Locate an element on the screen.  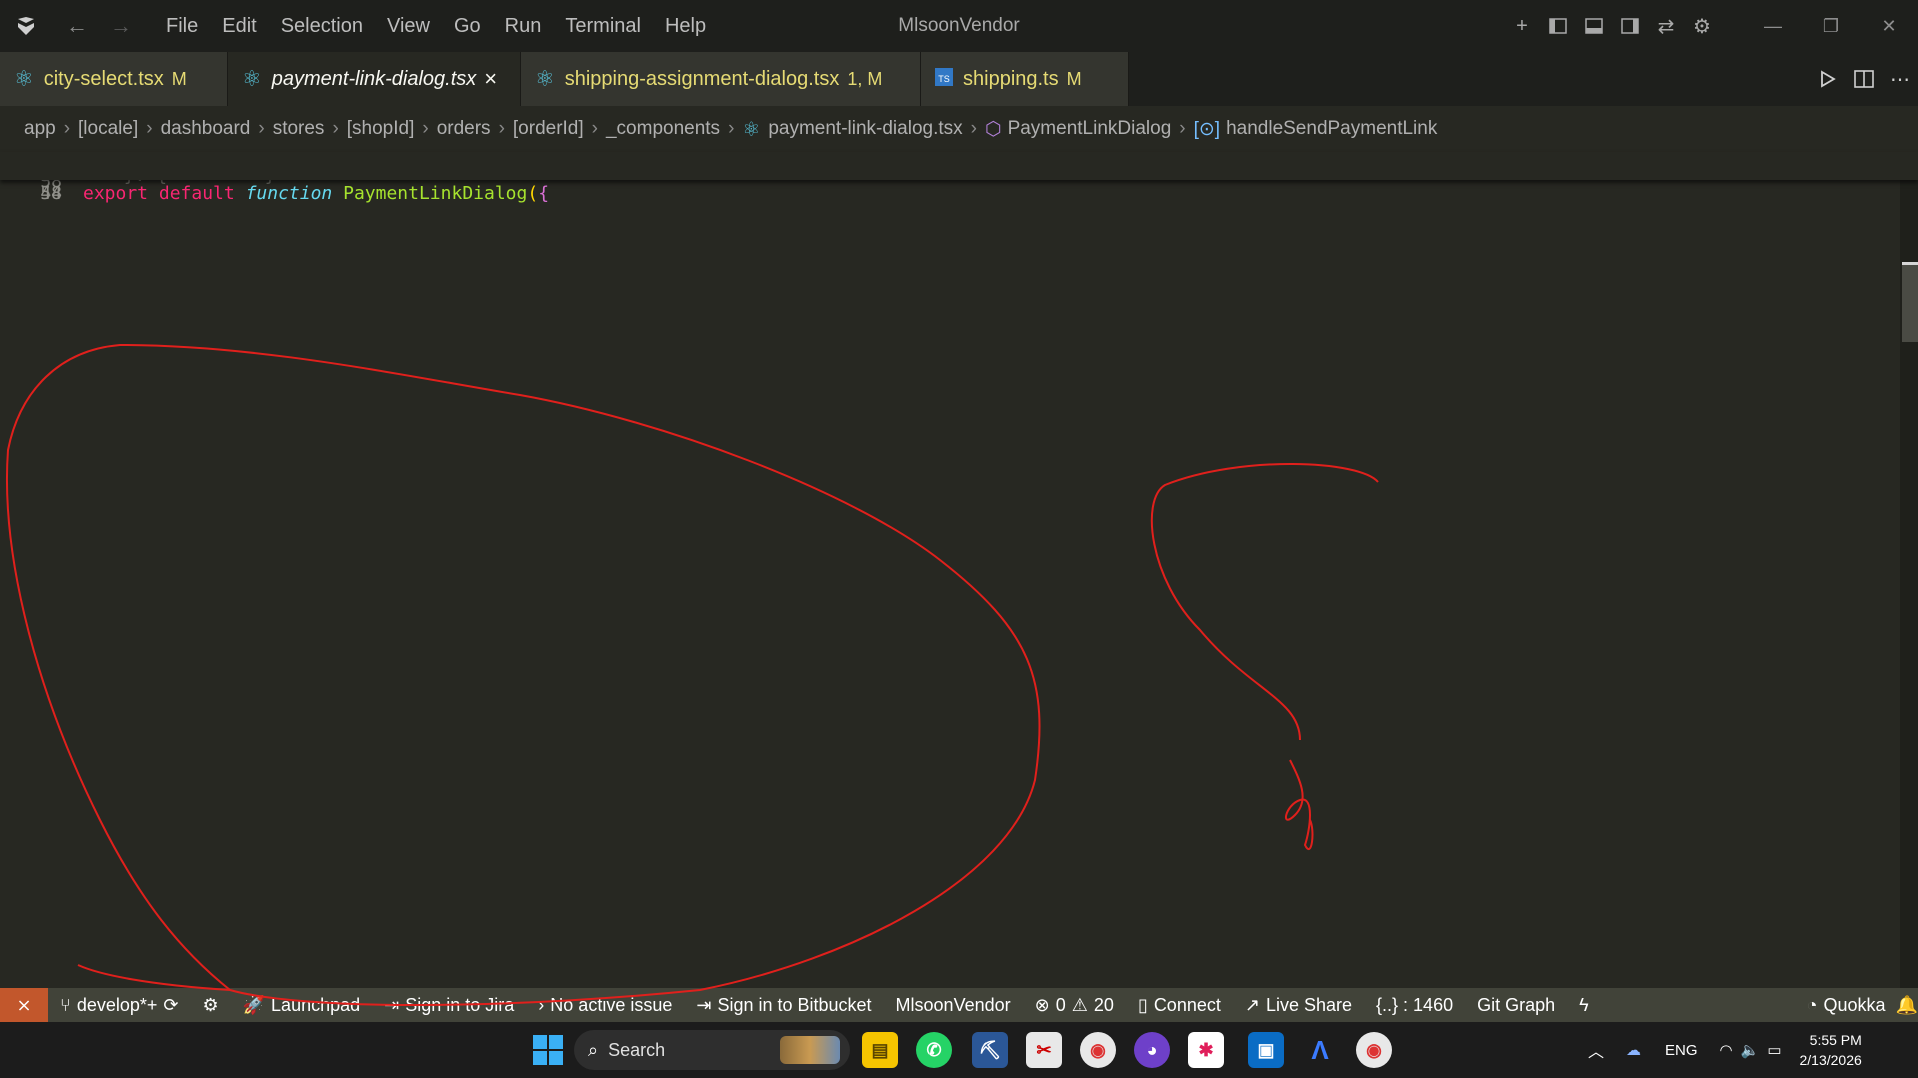
language-indicator: ENG is located at coordinates (1681, 1050).